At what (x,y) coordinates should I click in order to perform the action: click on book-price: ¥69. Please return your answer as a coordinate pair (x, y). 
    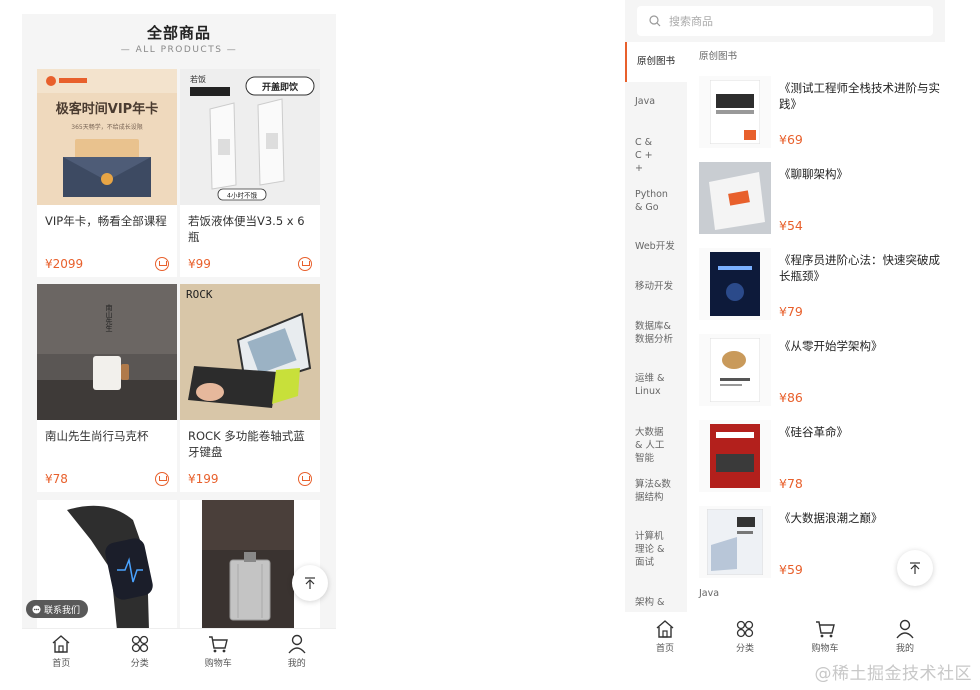
    Looking at the image, I should click on (791, 139).